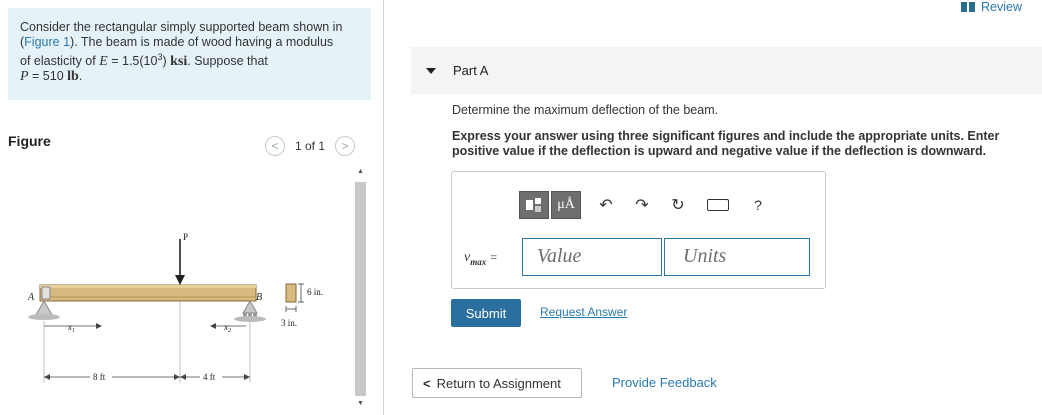 This screenshot has width=1042, height=415. I want to click on answer-variable: vmax =, so click(481, 258).